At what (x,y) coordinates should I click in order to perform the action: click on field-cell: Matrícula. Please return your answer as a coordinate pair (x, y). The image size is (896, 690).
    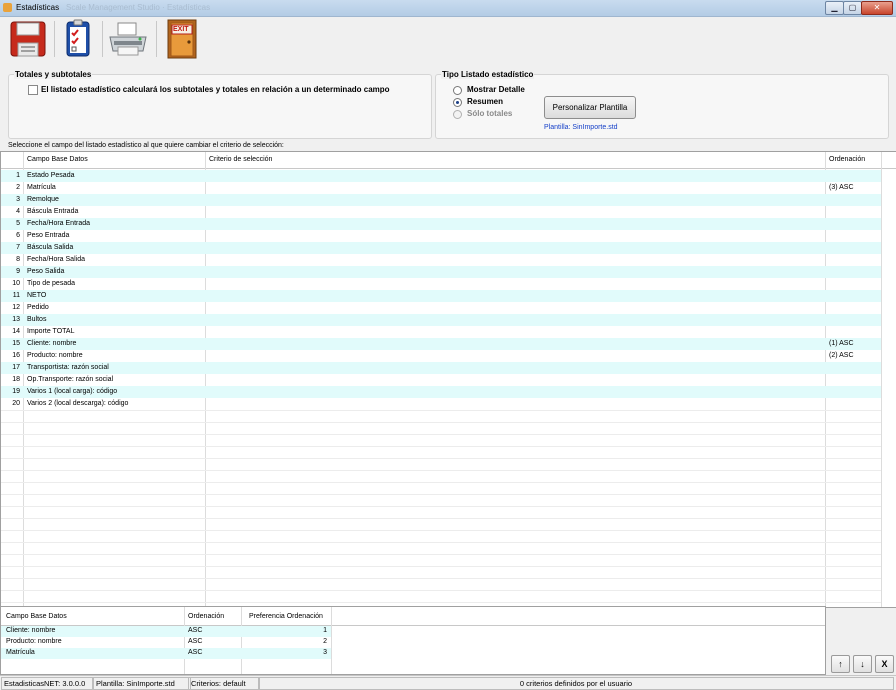
    Looking at the image, I should click on (41, 187).